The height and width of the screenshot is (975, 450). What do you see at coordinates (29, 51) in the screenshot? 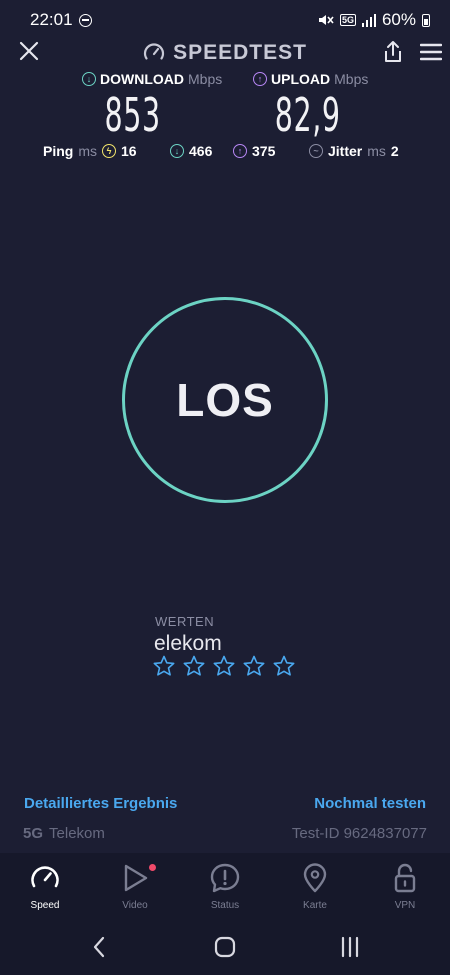
I see `close-icon` at bounding box center [29, 51].